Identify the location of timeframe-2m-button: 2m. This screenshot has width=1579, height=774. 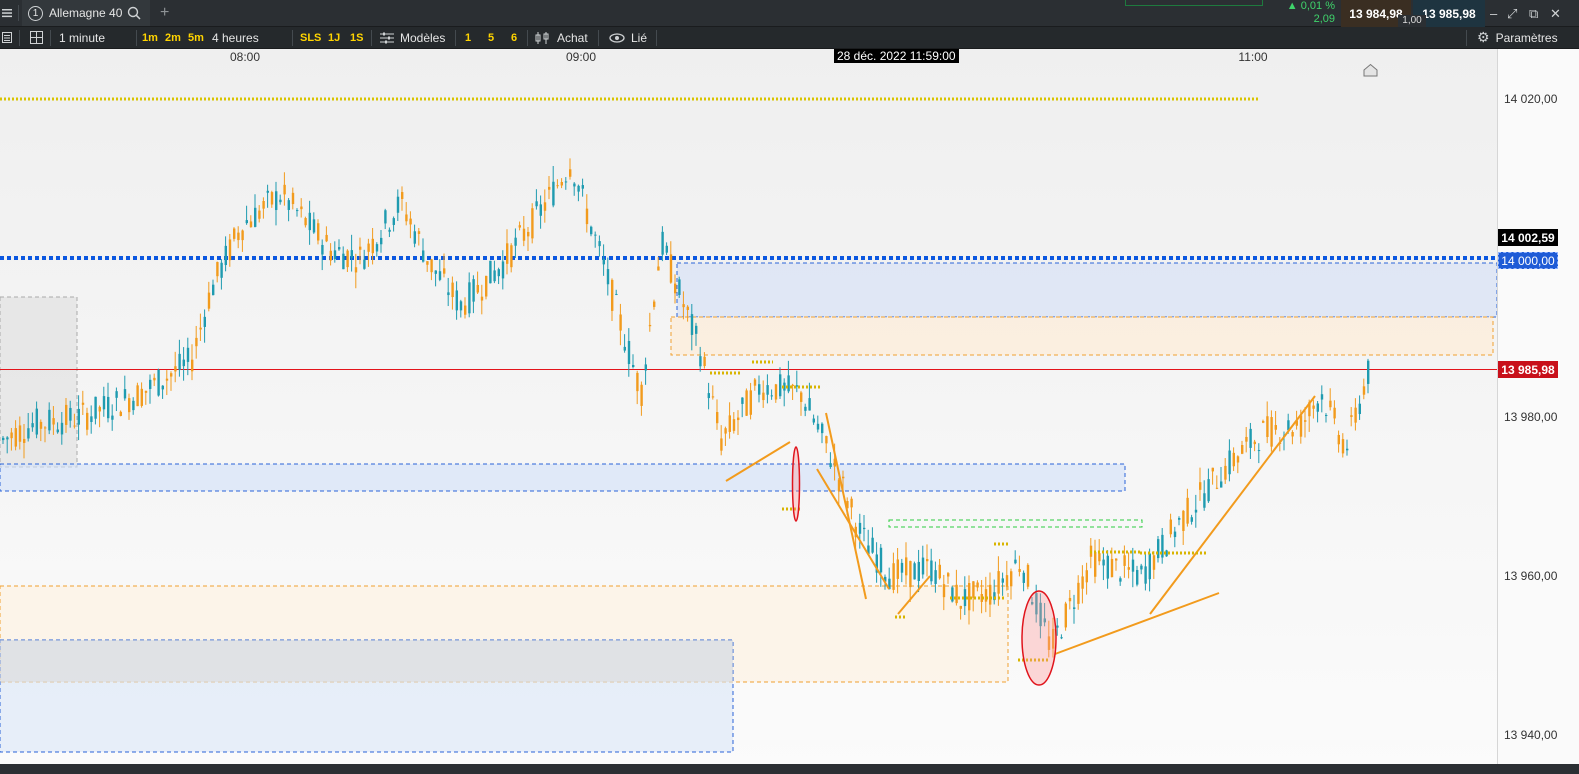
(173, 37).